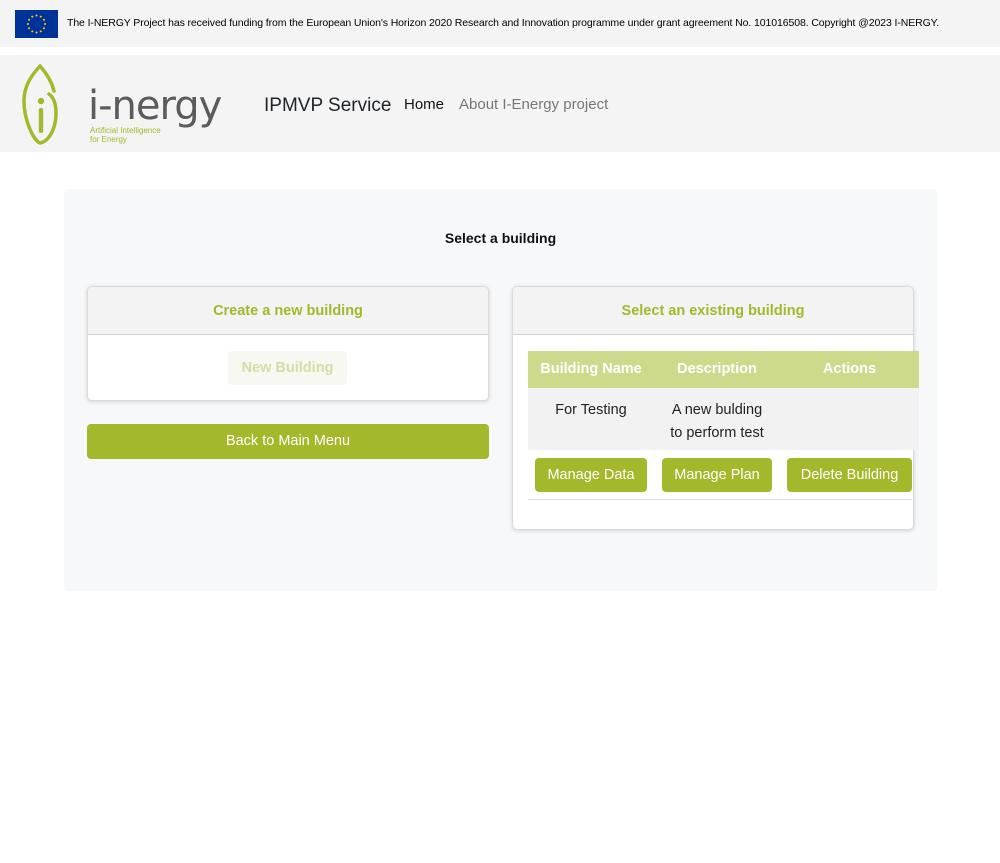 Image resolution: width=1000 pixels, height=863 pixels. What do you see at coordinates (849, 475) in the screenshot?
I see `delete-building-button: Delete Building` at bounding box center [849, 475].